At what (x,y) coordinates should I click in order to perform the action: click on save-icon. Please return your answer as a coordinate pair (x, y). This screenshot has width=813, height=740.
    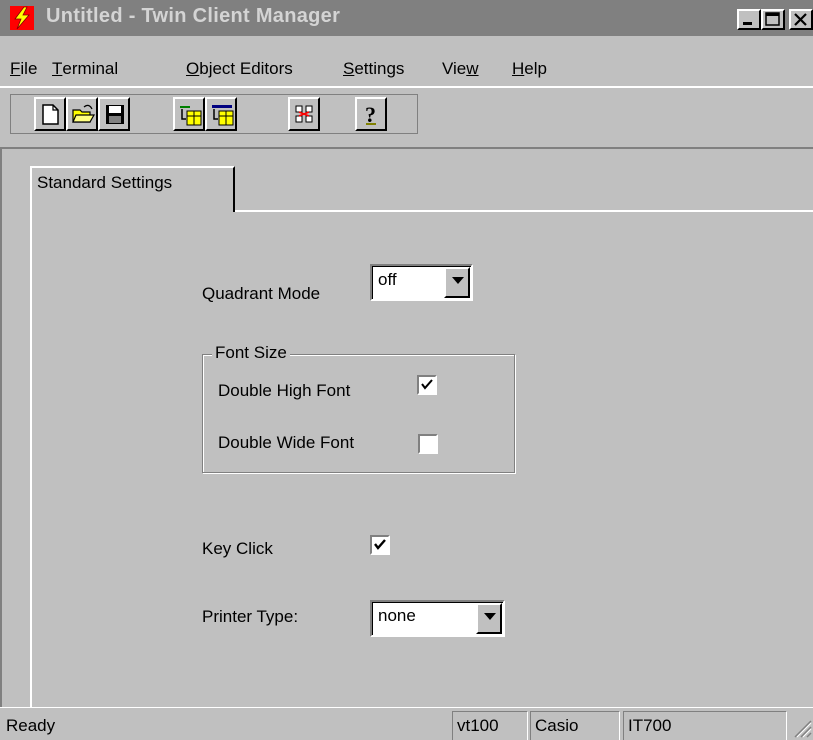
    Looking at the image, I should click on (115, 114).